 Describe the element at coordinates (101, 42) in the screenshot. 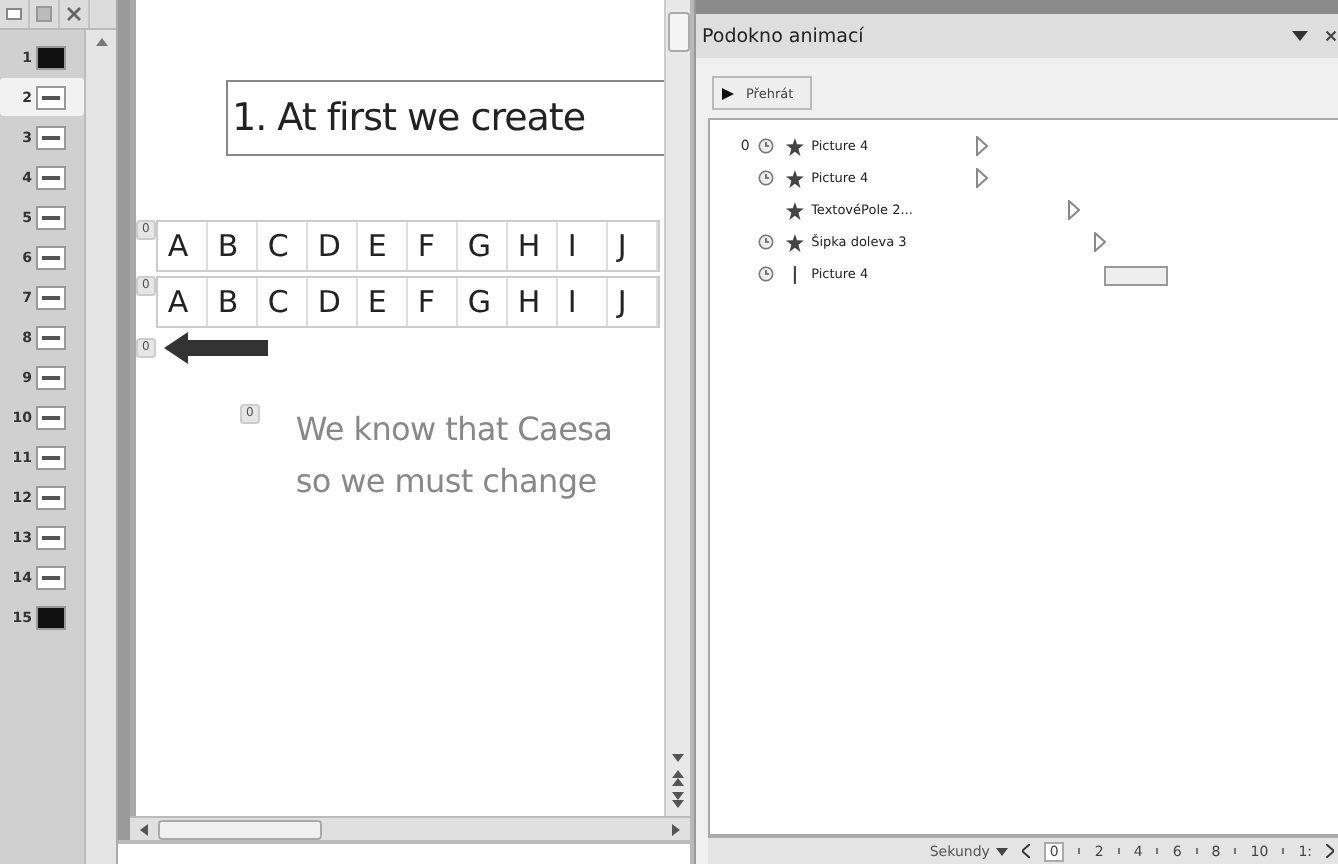

I see `scroll-up-icon` at that location.